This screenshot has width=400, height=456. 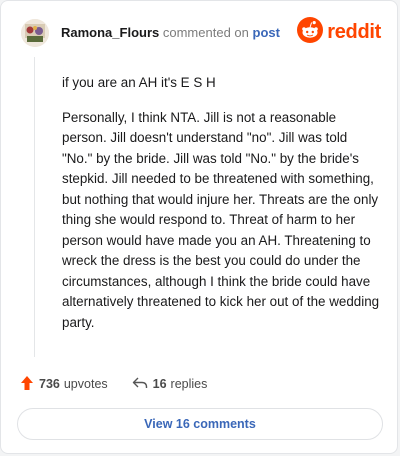 What do you see at coordinates (159, 384) in the screenshot?
I see `replies-count: 16` at bounding box center [159, 384].